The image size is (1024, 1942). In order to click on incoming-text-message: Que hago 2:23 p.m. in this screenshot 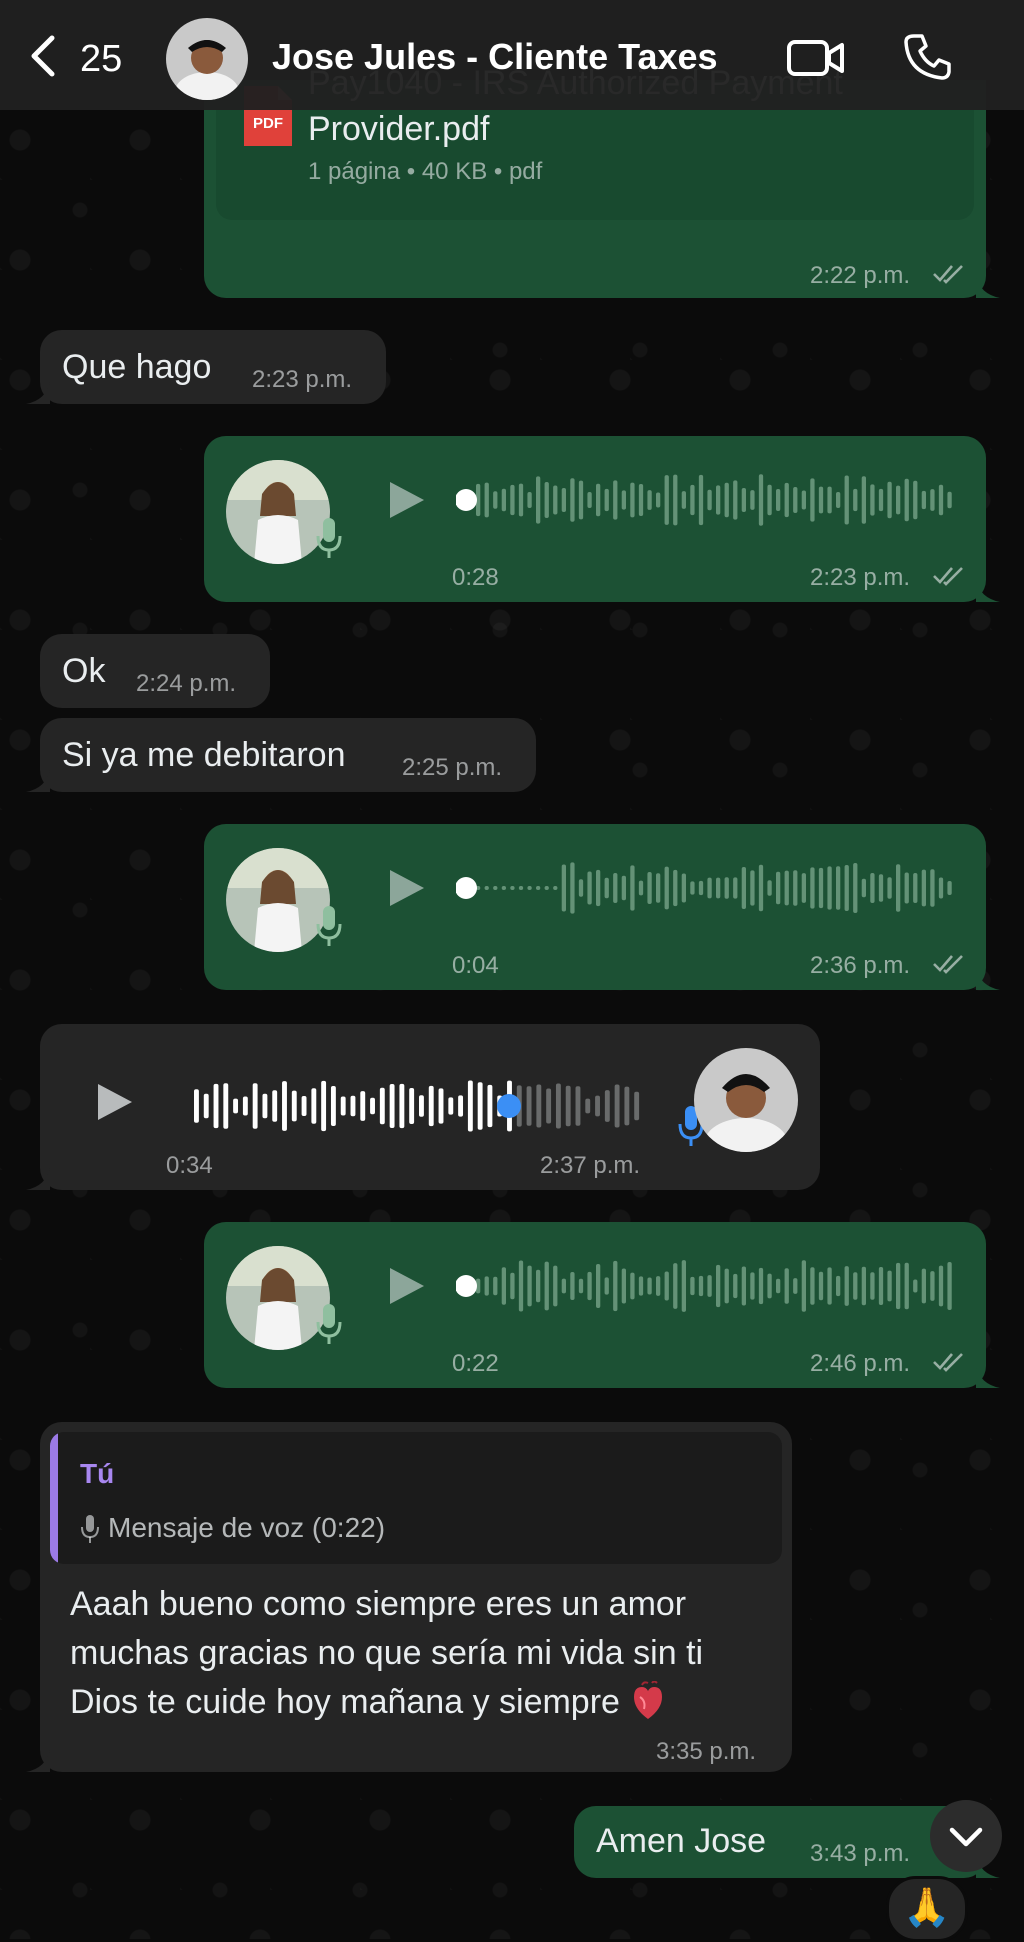, I will do `click(206, 367)`.